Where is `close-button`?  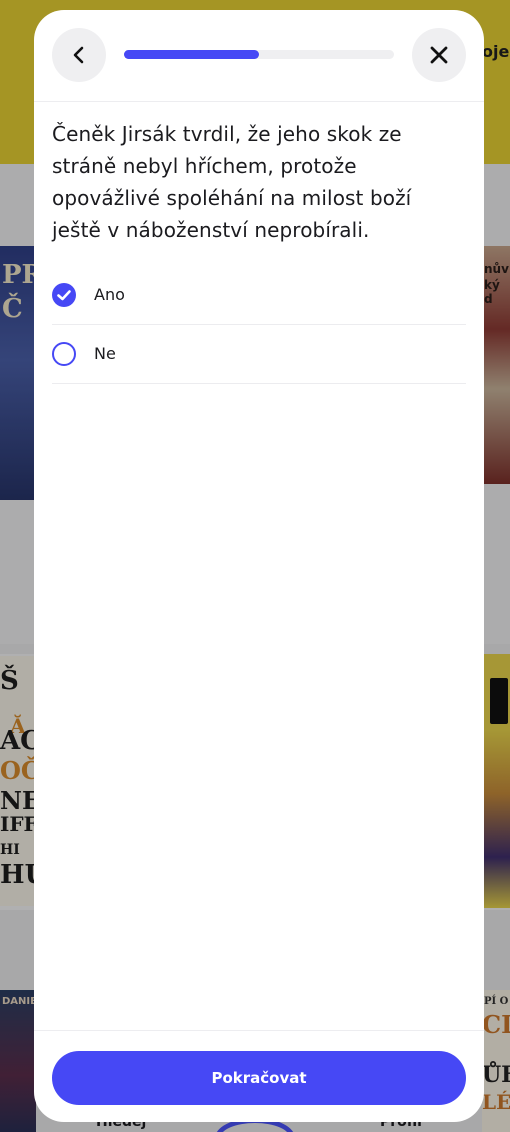 close-button is located at coordinates (439, 55).